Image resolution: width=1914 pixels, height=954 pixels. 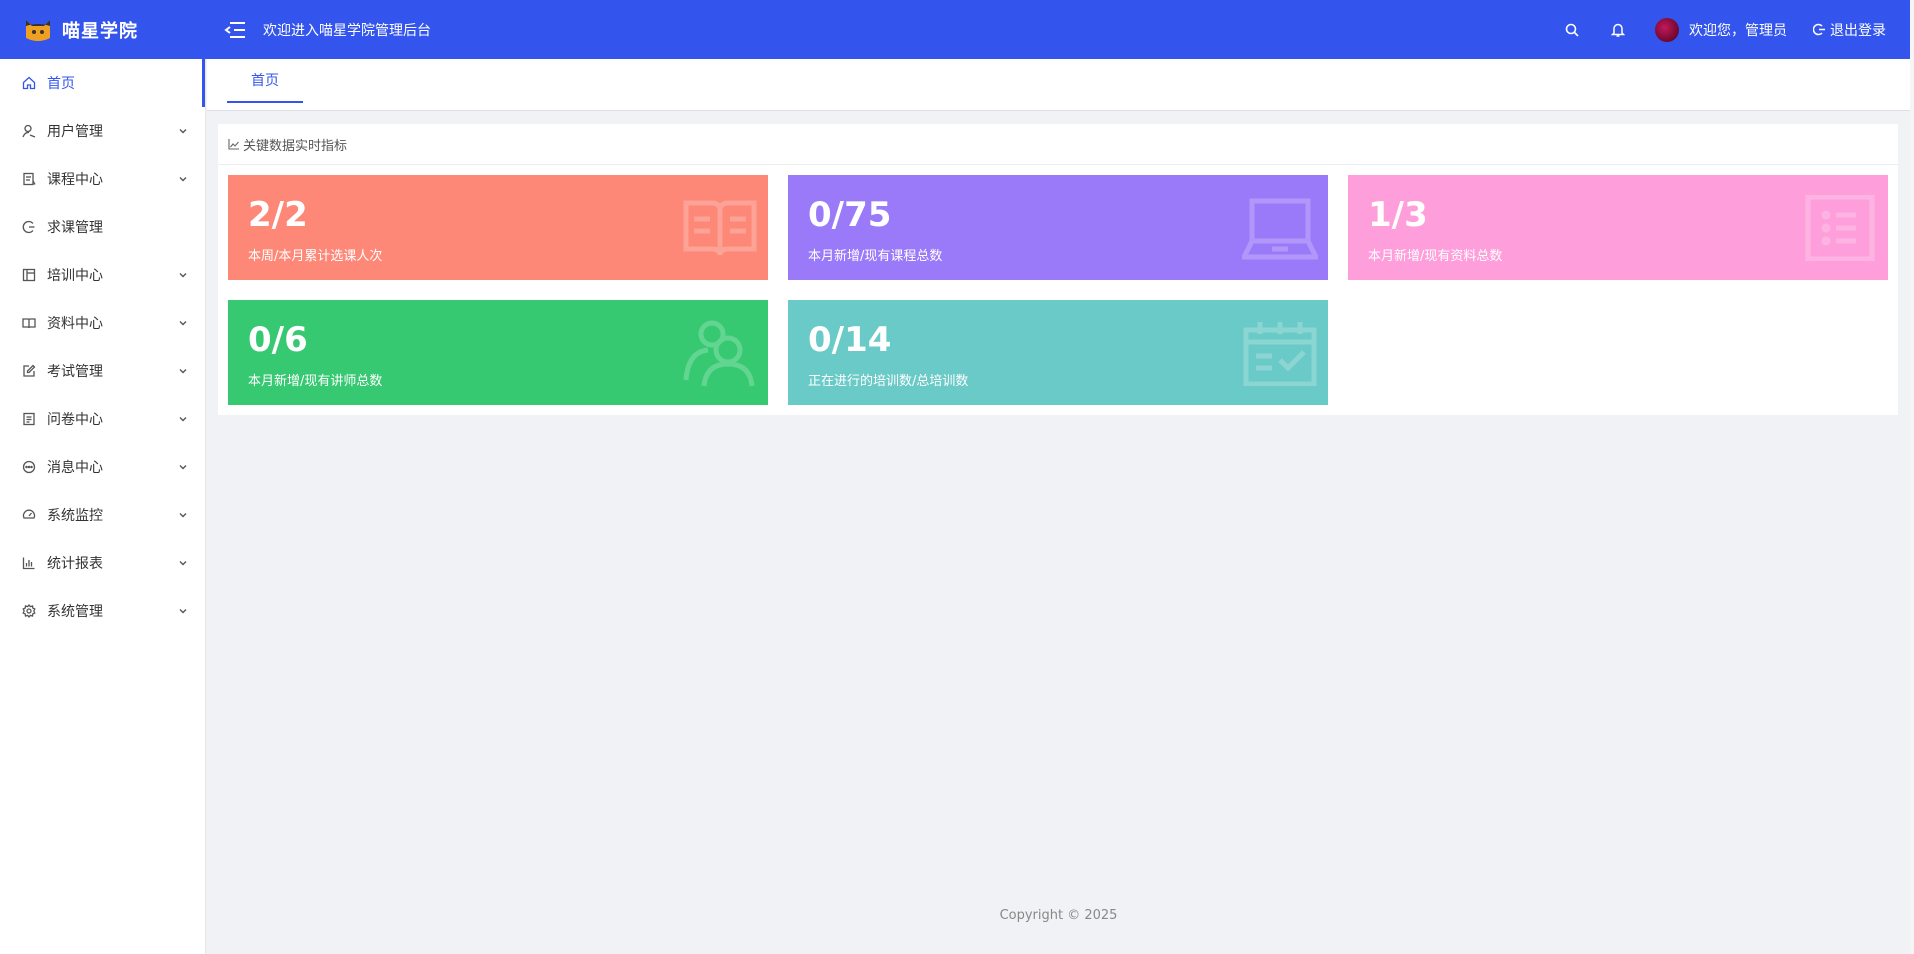 I want to click on logout-button: 退出登录, so click(x=1849, y=30).